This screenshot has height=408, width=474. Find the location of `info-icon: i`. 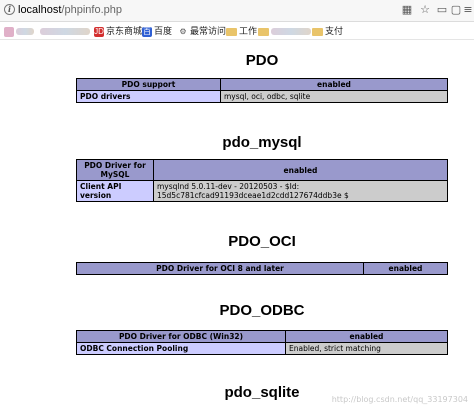

info-icon: i is located at coordinates (9, 9).